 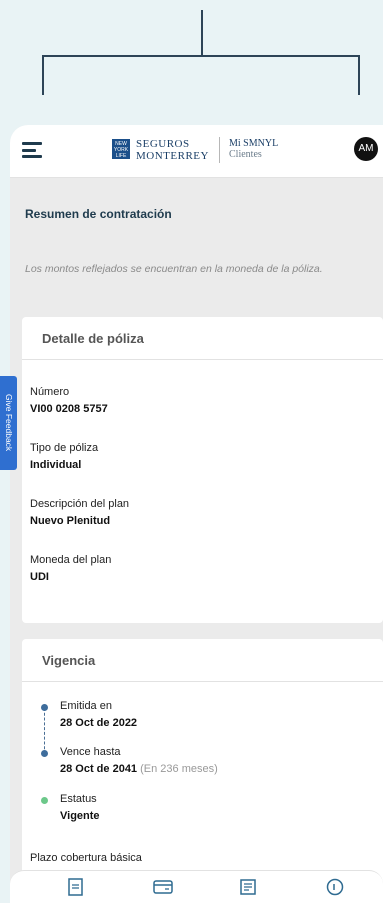 What do you see at coordinates (202, 660) in the screenshot?
I see `validity-title: Vigencia` at bounding box center [202, 660].